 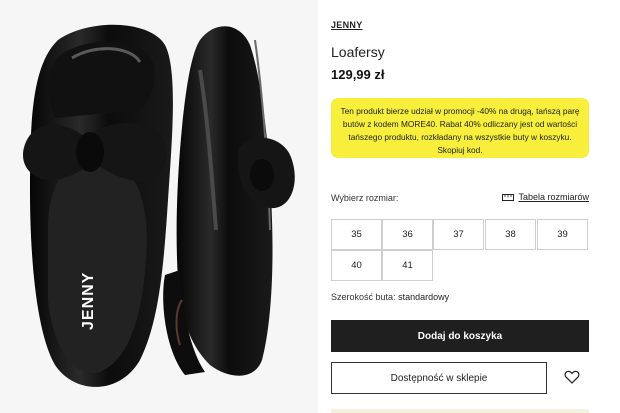 I want to click on brand-link: JENNY, so click(x=347, y=25).